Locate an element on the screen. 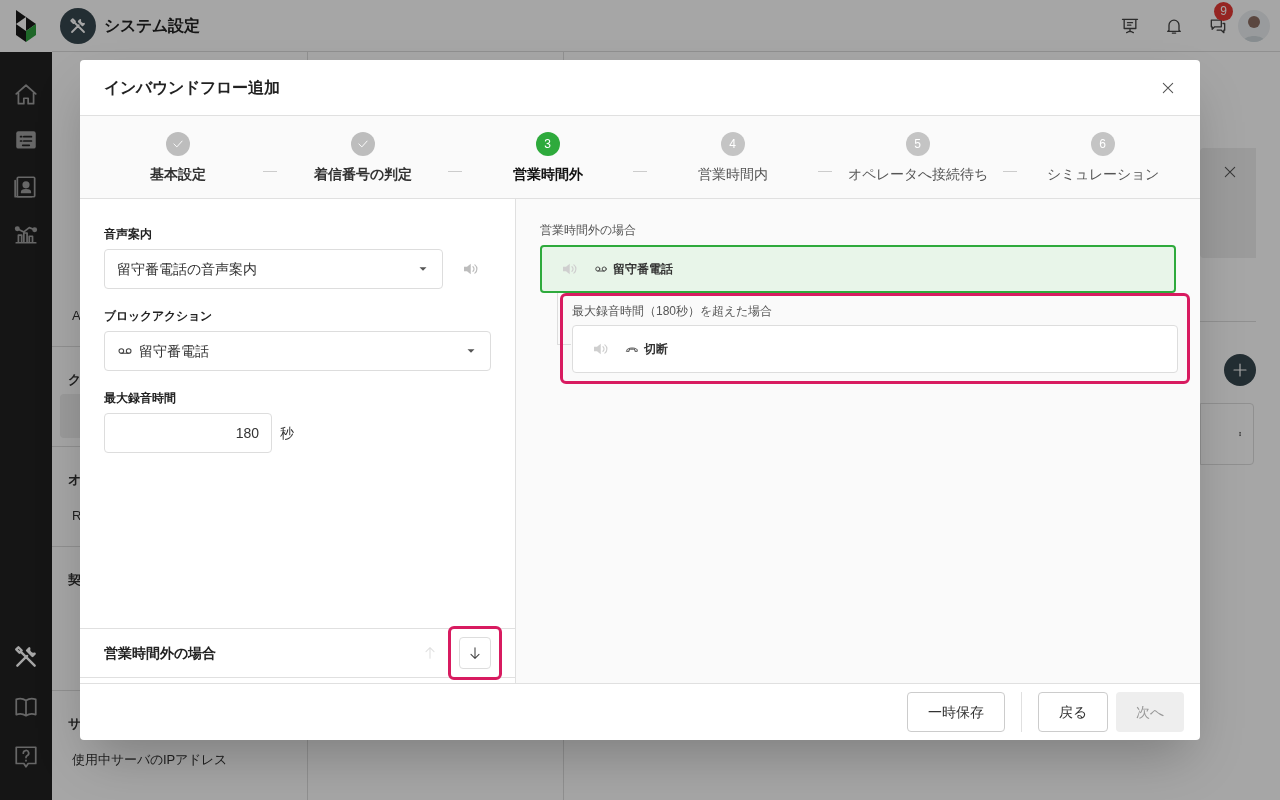  step-label: 営業時間内 is located at coordinates (732, 174).